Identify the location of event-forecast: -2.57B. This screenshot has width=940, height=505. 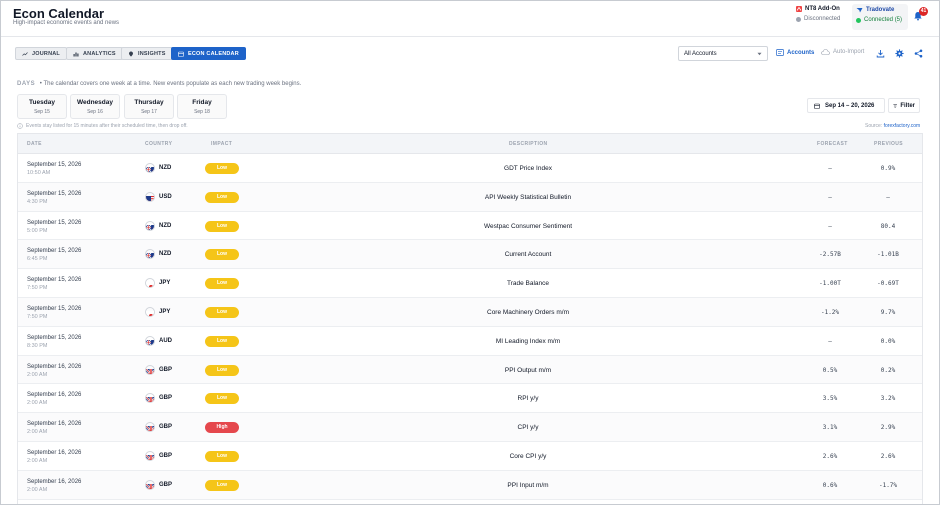
(830, 255).